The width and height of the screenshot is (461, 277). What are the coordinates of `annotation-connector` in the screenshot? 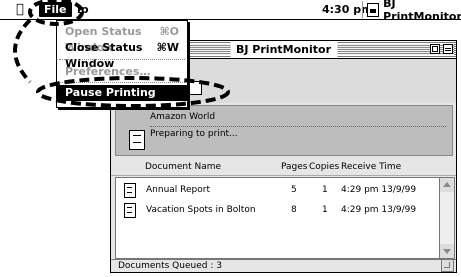 It's located at (22, 51).